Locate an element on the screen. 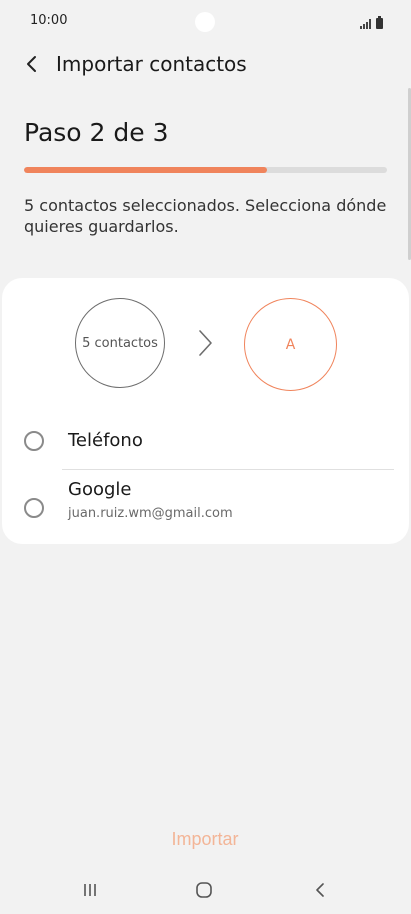 Image resolution: width=411 pixels, height=914 pixels. signal-icon is located at coordinates (365, 24).